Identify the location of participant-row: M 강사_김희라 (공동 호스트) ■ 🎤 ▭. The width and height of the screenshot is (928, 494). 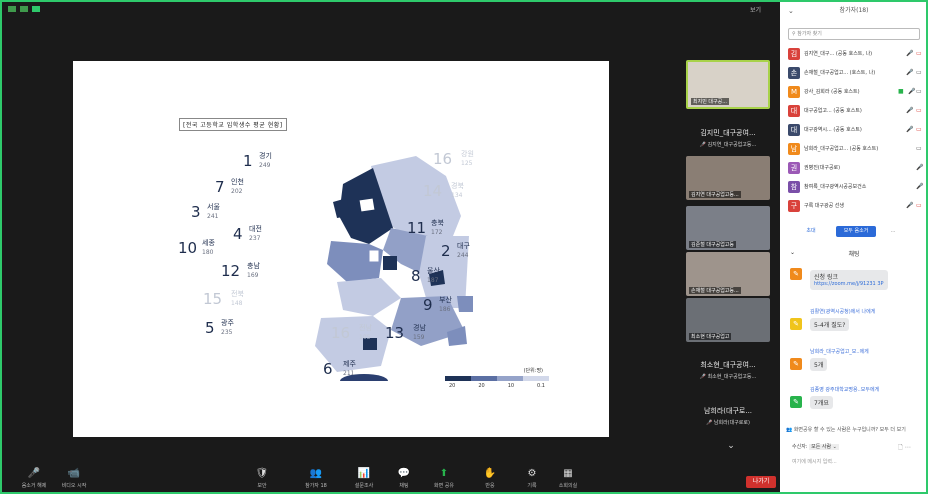
(856, 92).